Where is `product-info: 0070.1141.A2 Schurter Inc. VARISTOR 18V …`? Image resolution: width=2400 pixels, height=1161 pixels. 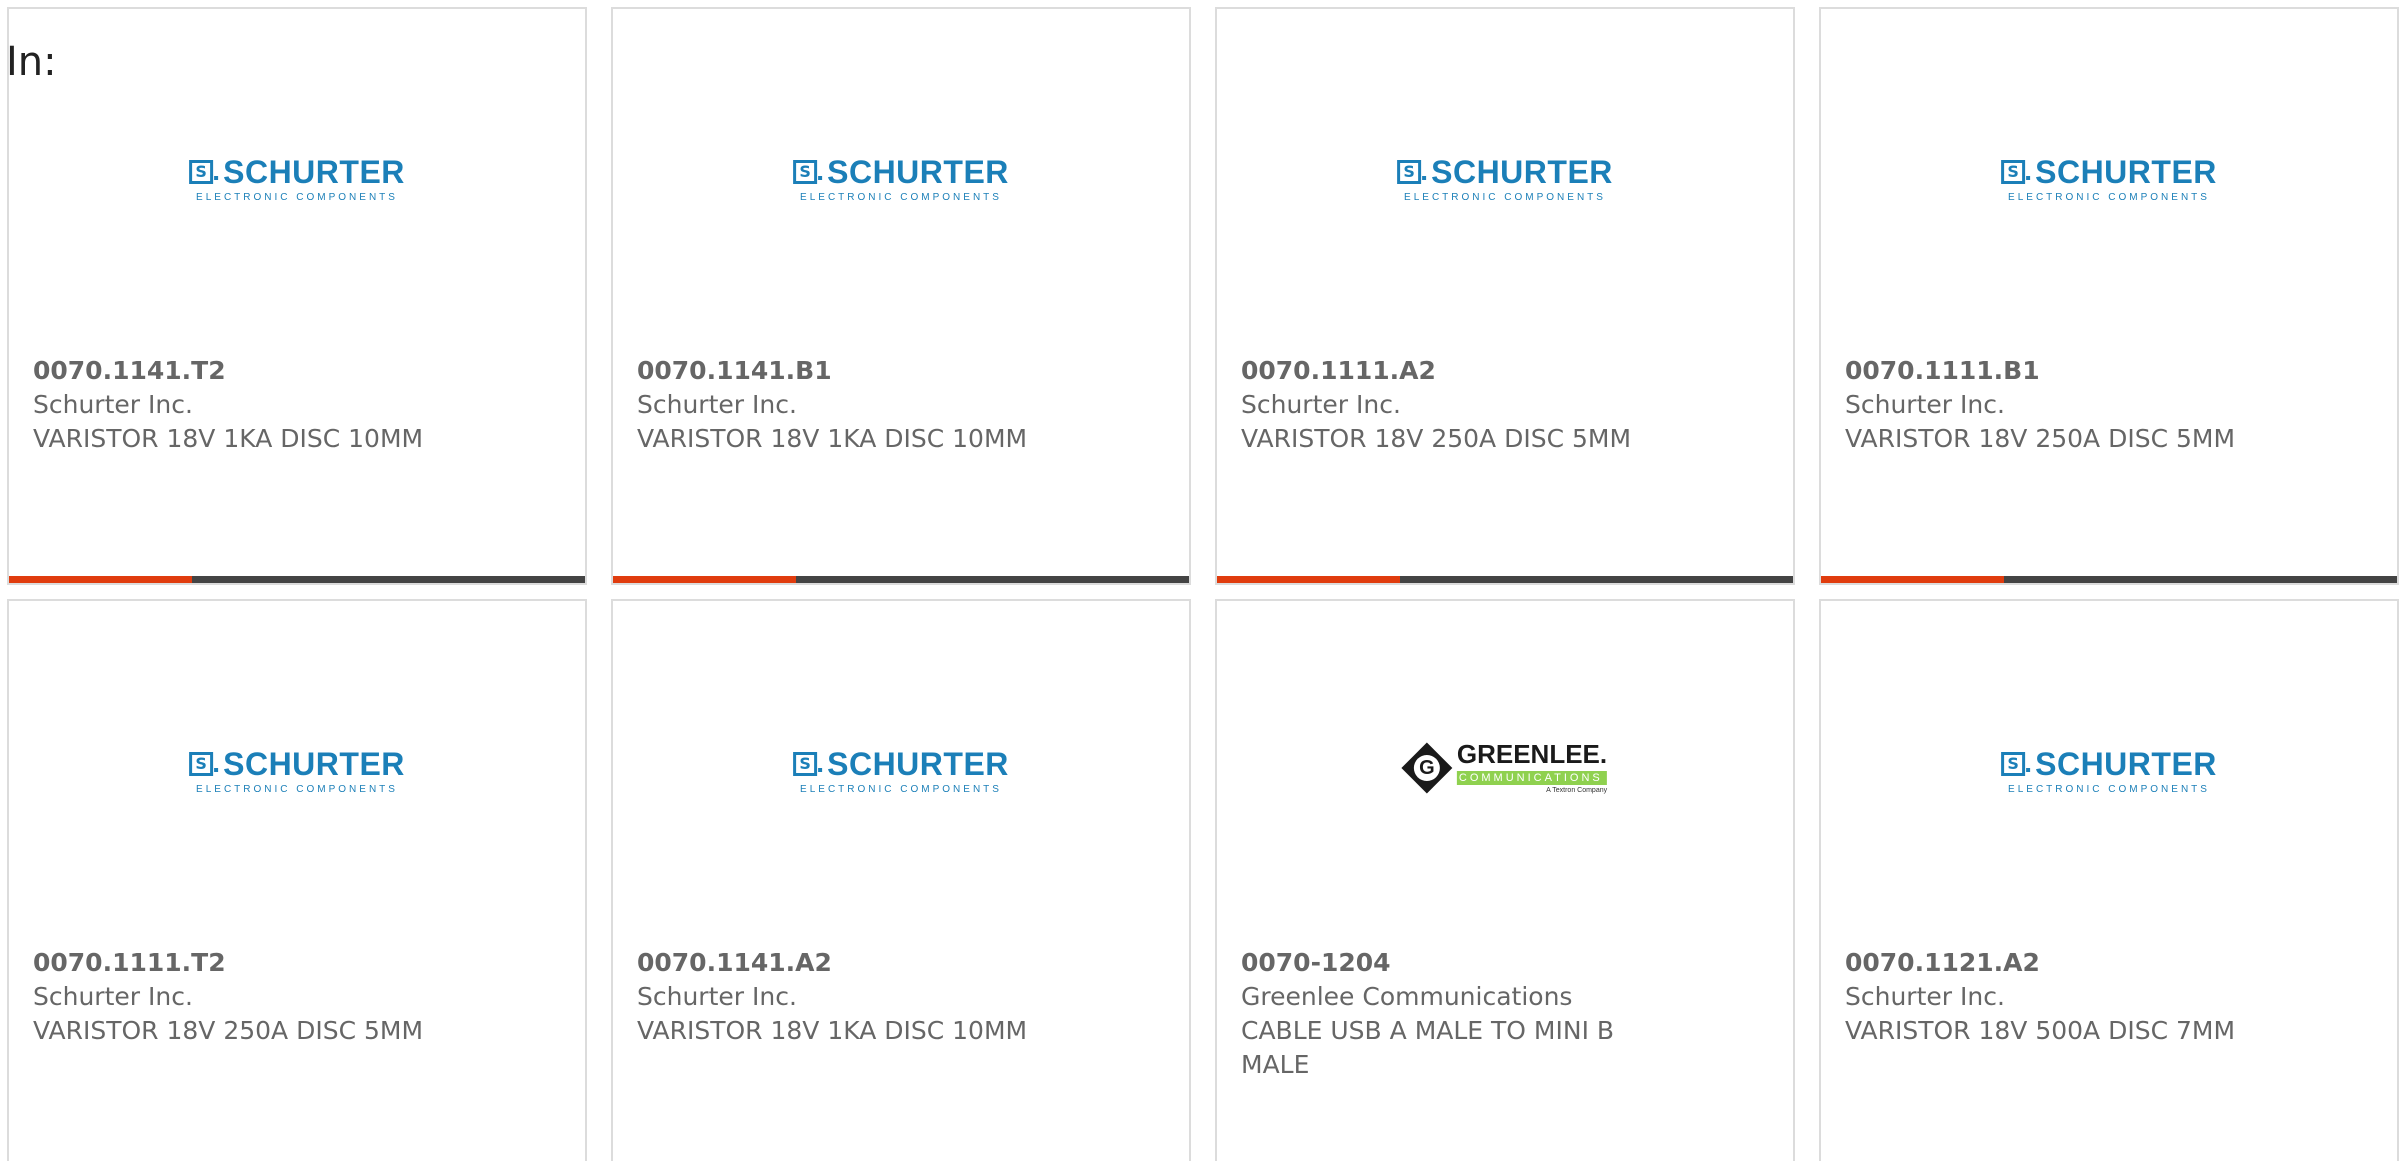
product-info: 0070.1141.A2 Schurter Inc. VARISTOR 18V … is located at coordinates (847, 997).